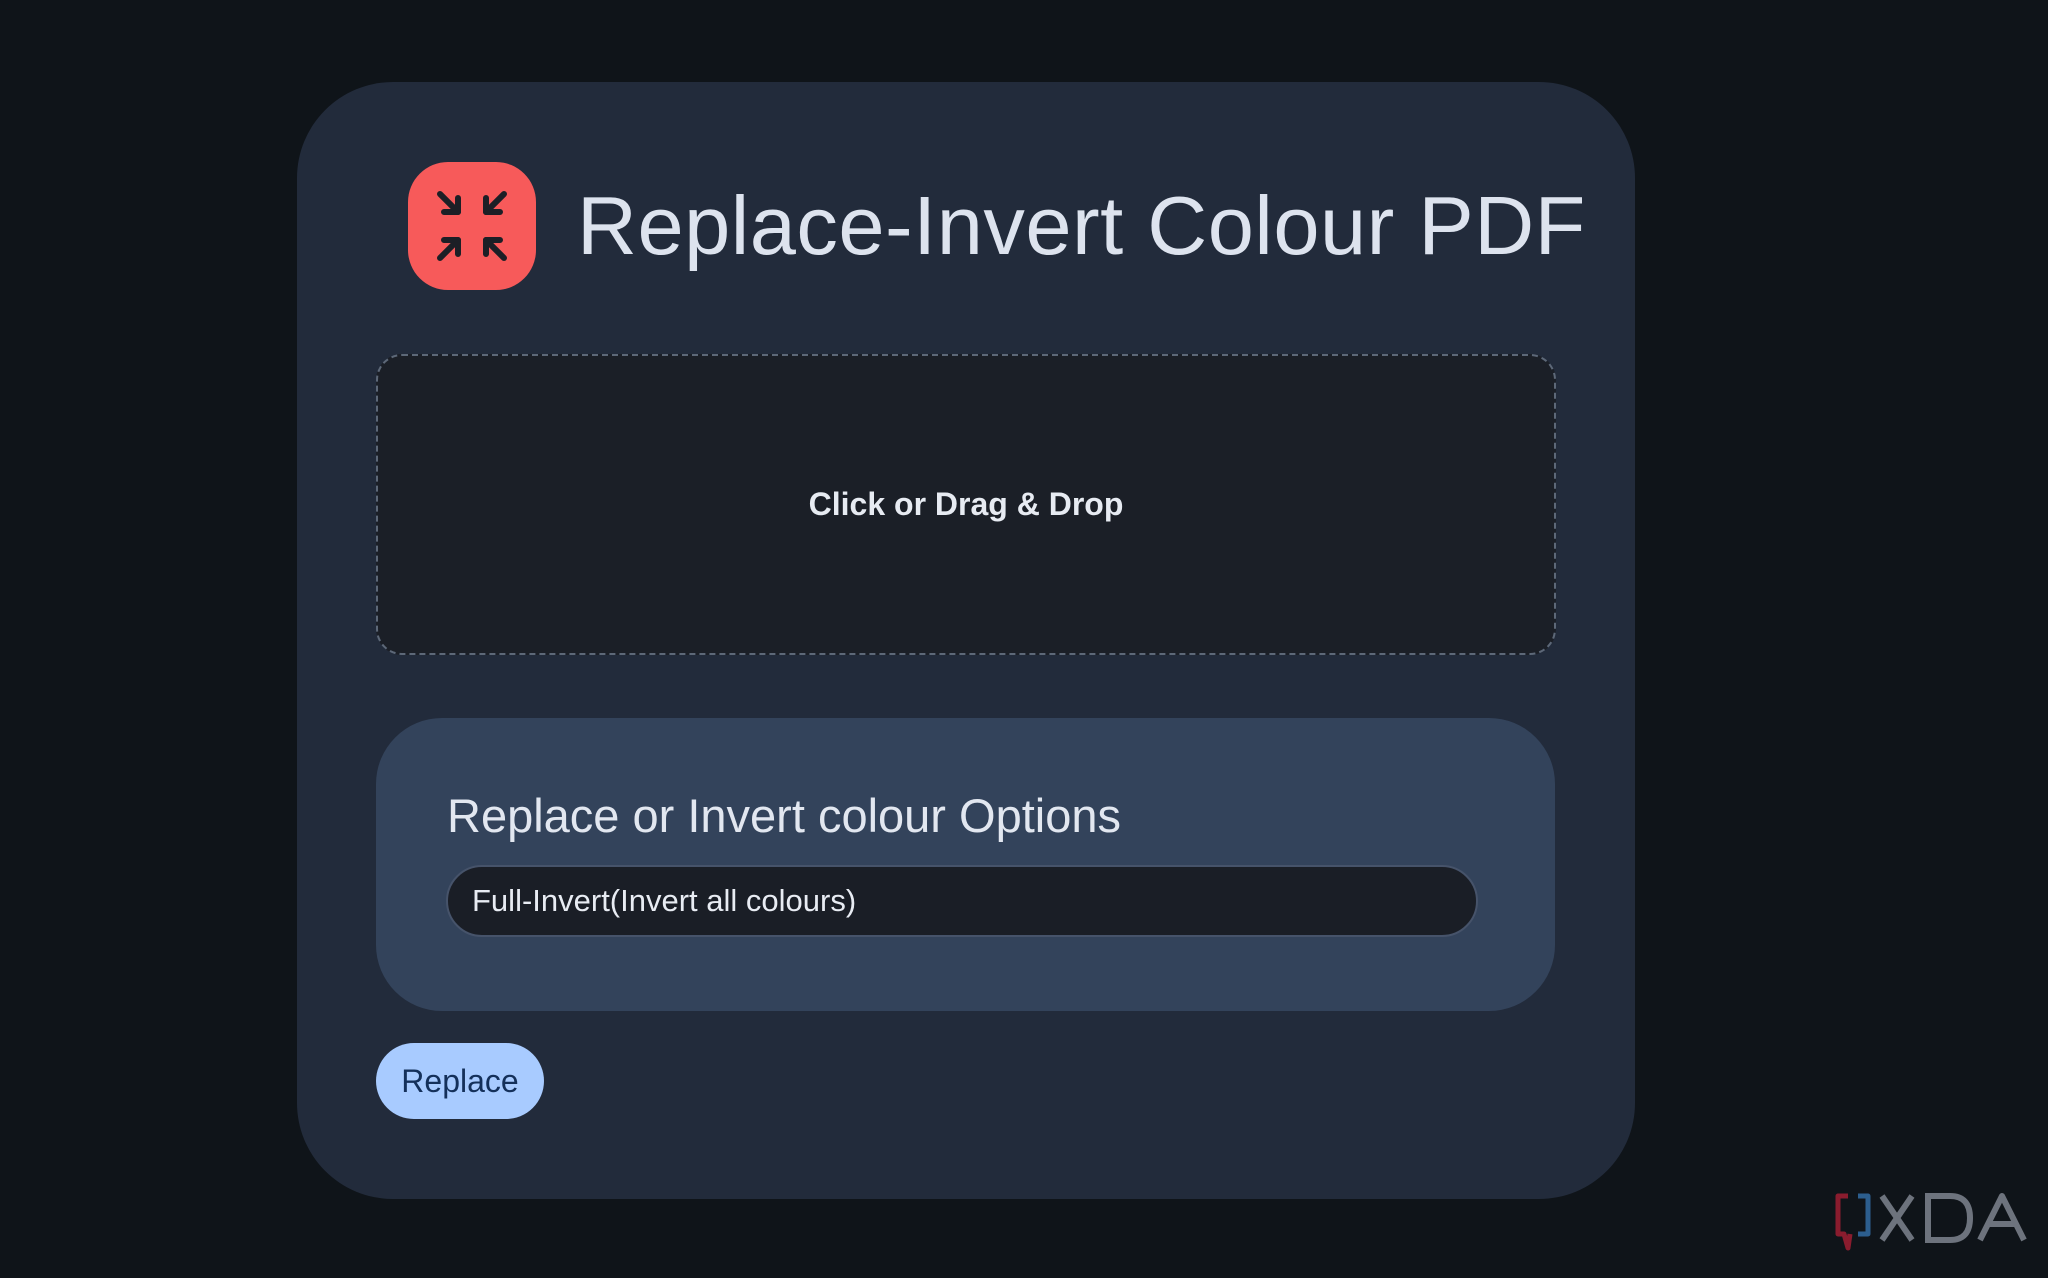 The image size is (2048, 1278). What do you see at coordinates (1081, 225) in the screenshot?
I see `page-title: Replace-Invert Colour PDF` at bounding box center [1081, 225].